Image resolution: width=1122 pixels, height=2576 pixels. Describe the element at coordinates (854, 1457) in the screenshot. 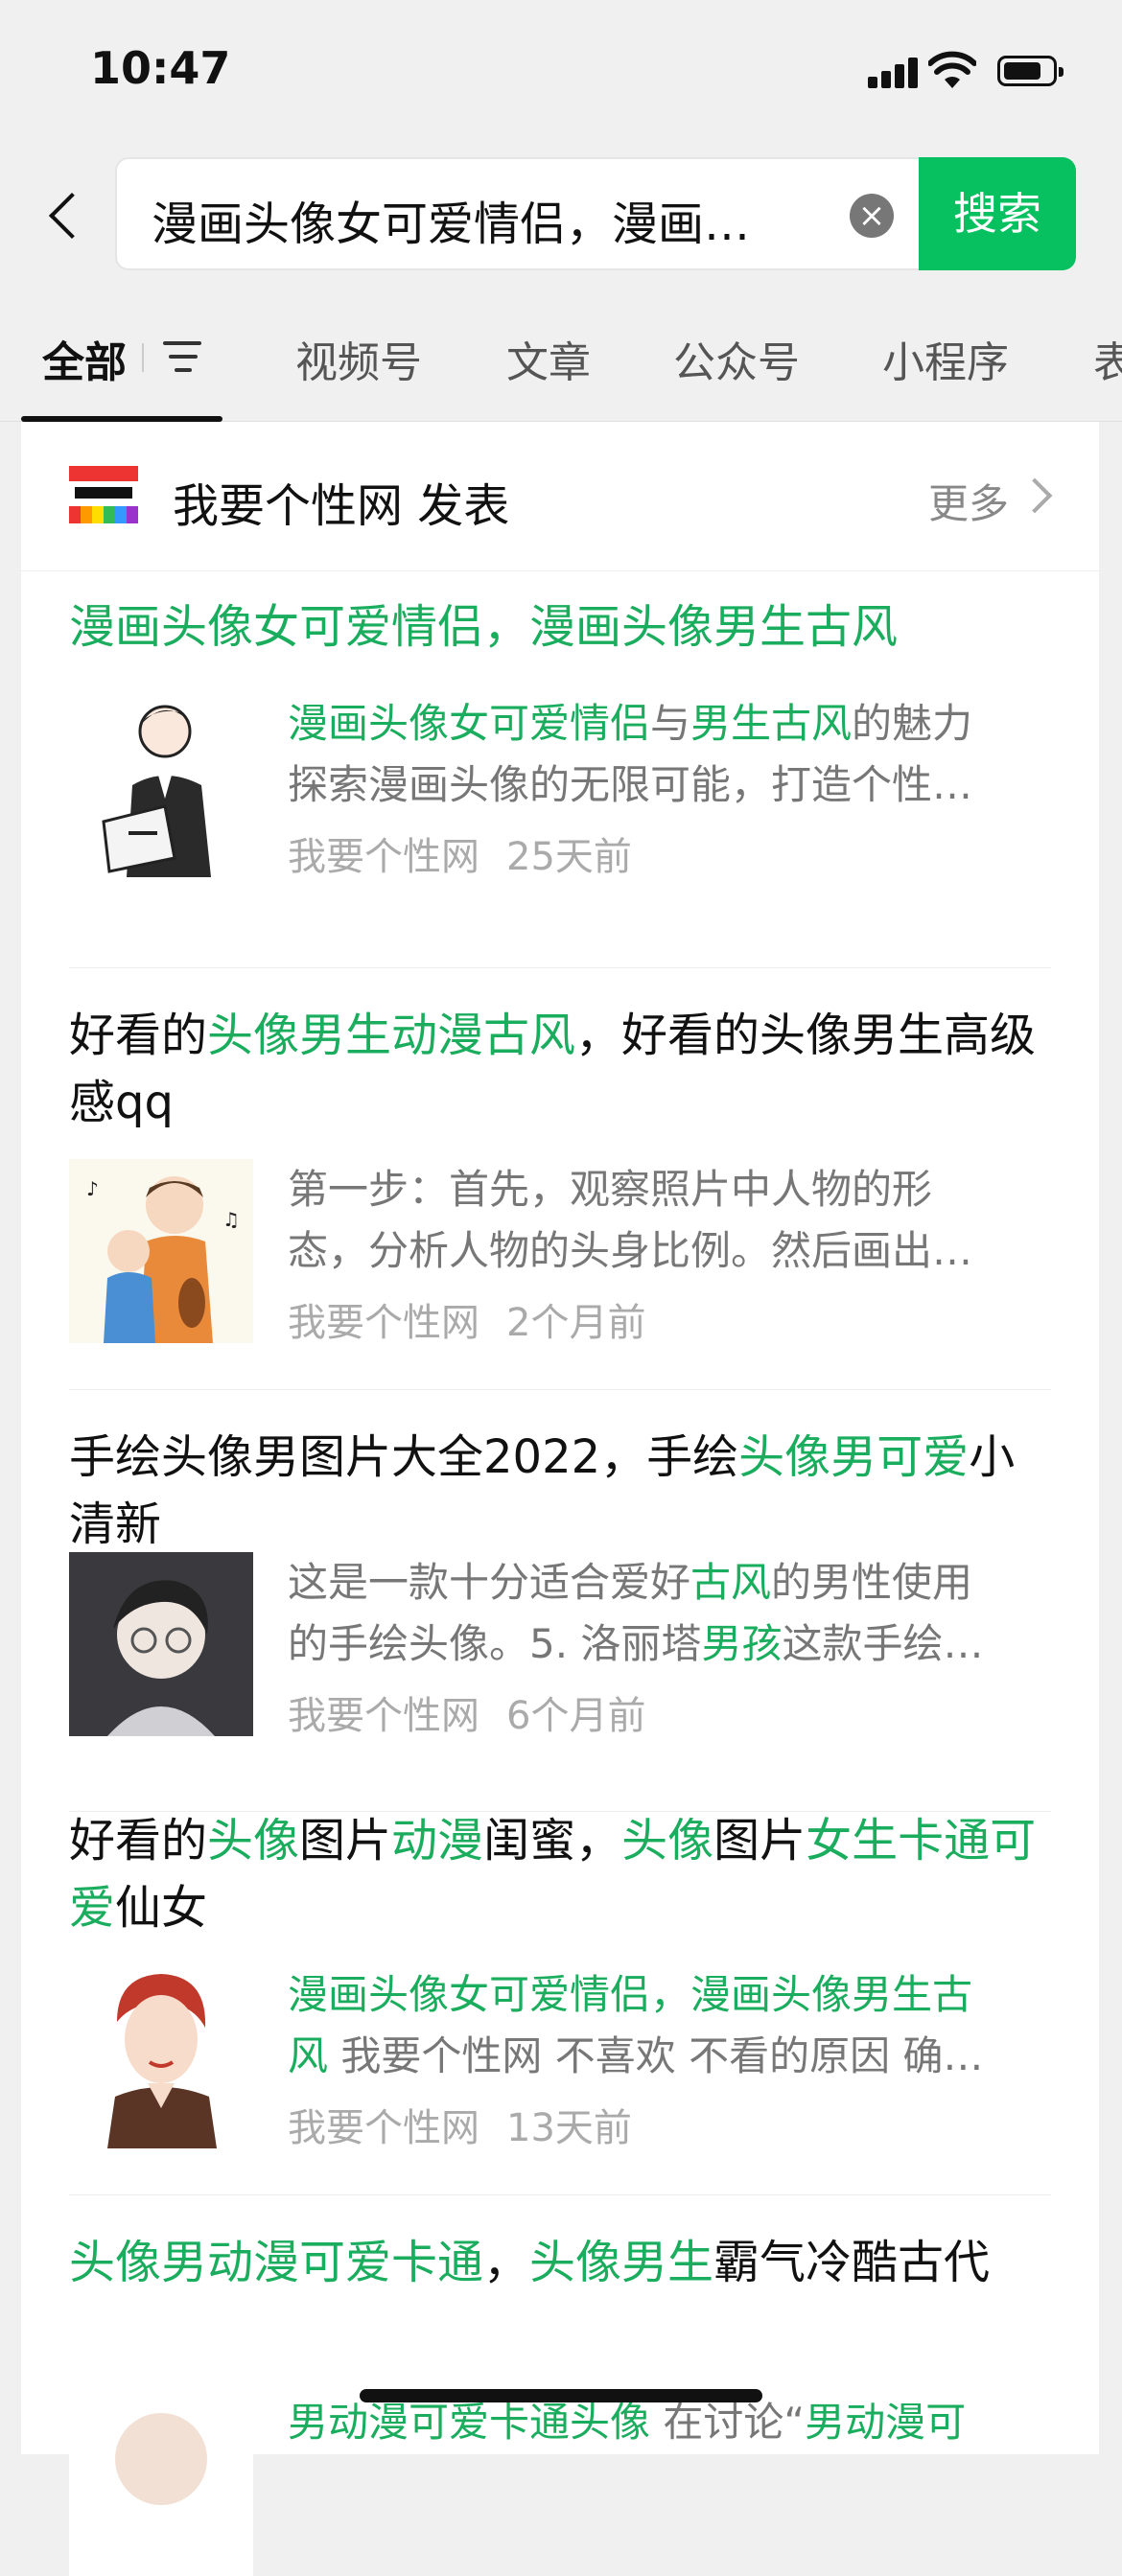

I see `title-highlight: 头像男可爱` at that location.